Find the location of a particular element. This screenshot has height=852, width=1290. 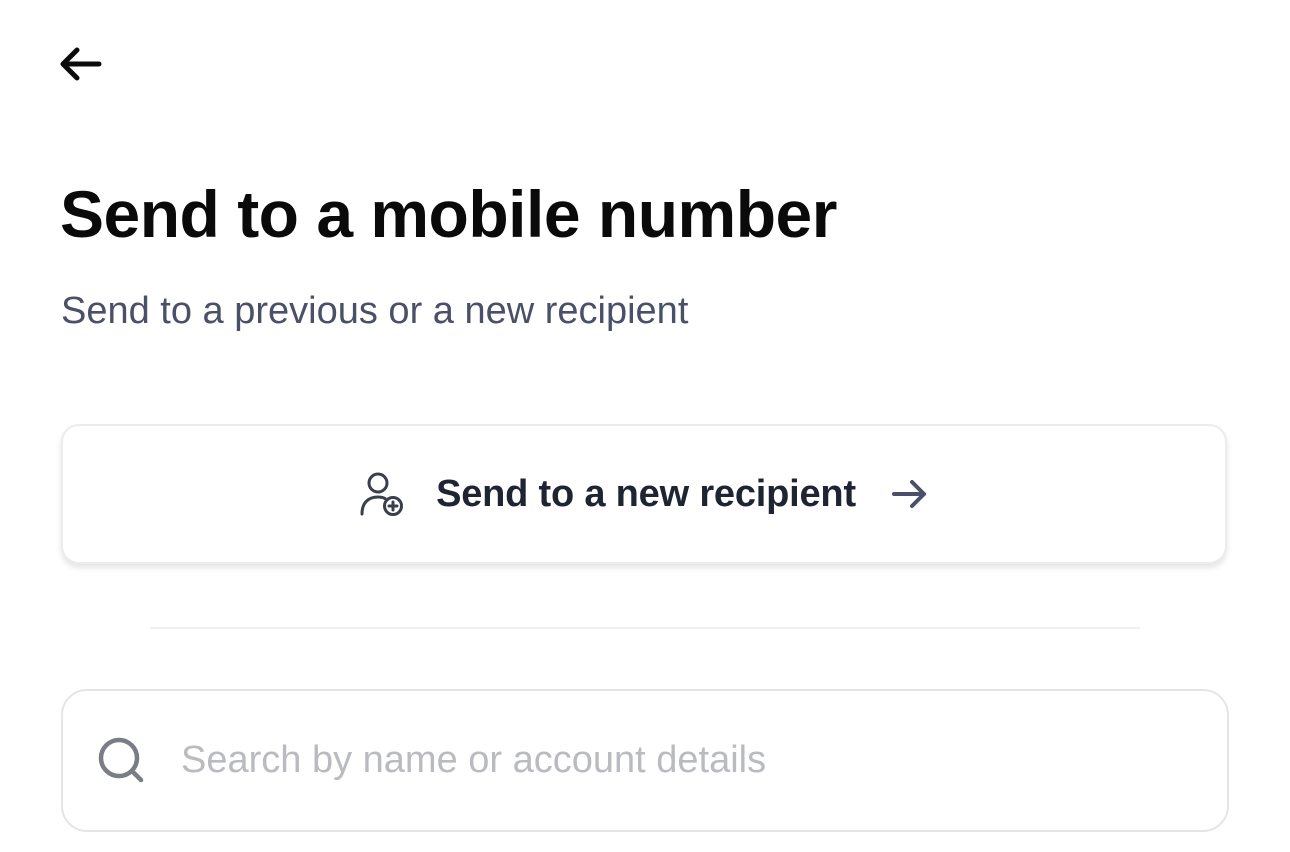

search-icon is located at coordinates (122, 761).